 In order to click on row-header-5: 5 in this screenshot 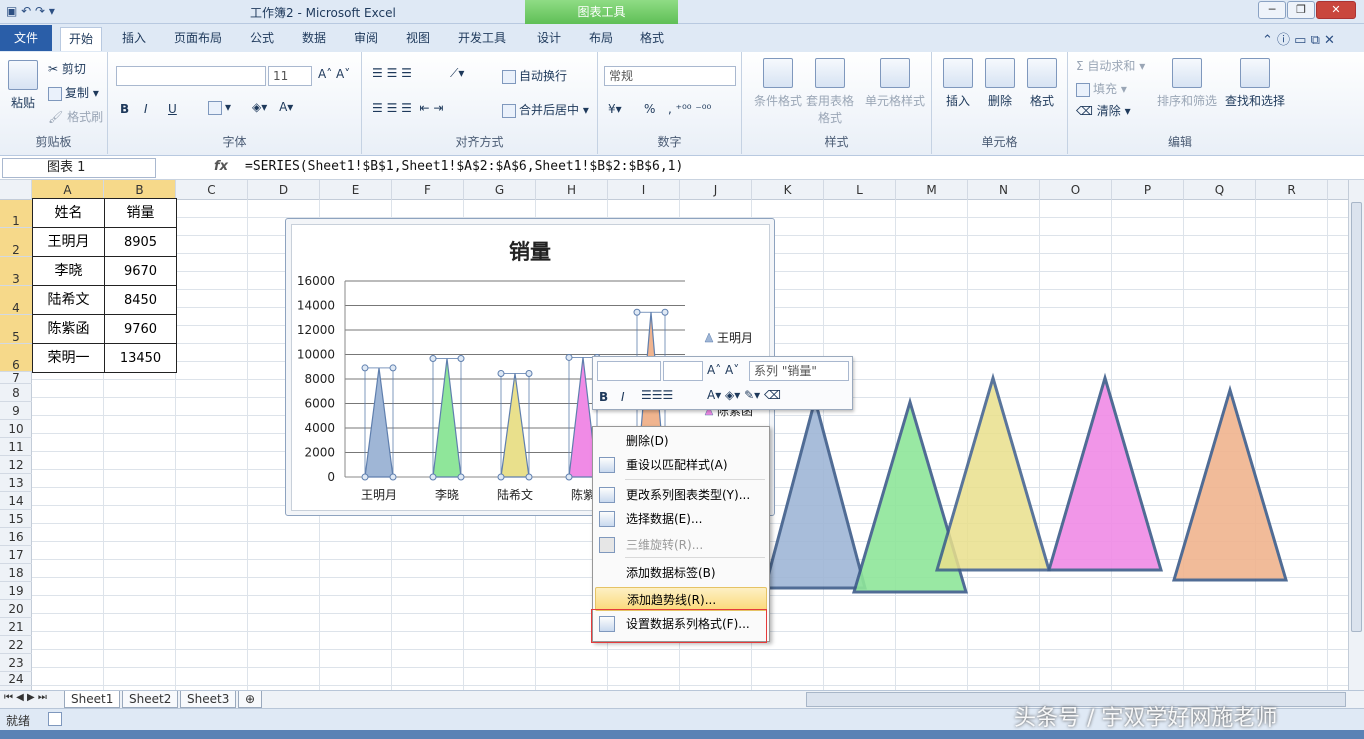, I will do `click(16, 329)`.